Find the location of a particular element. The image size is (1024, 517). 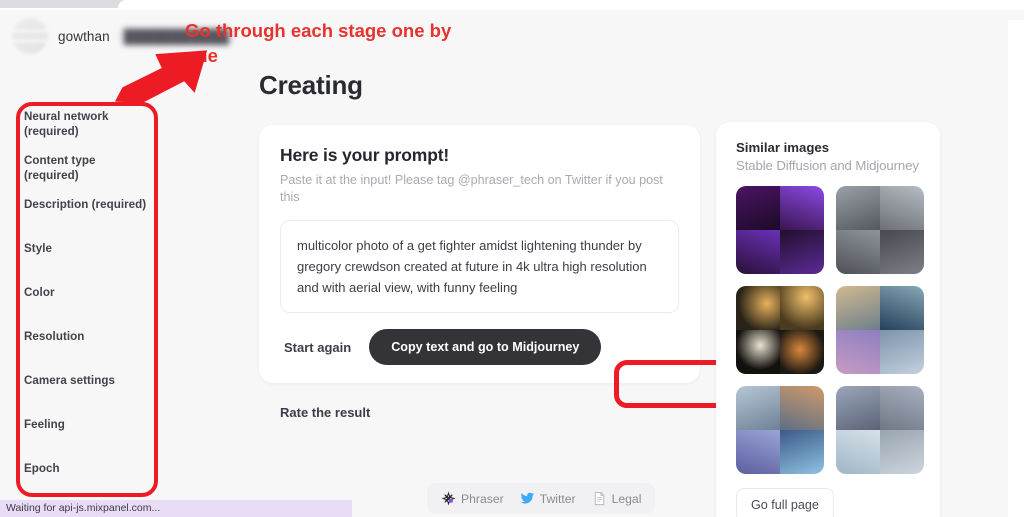

footer-links: Phraser Twitter Legal is located at coordinates (541, 498).